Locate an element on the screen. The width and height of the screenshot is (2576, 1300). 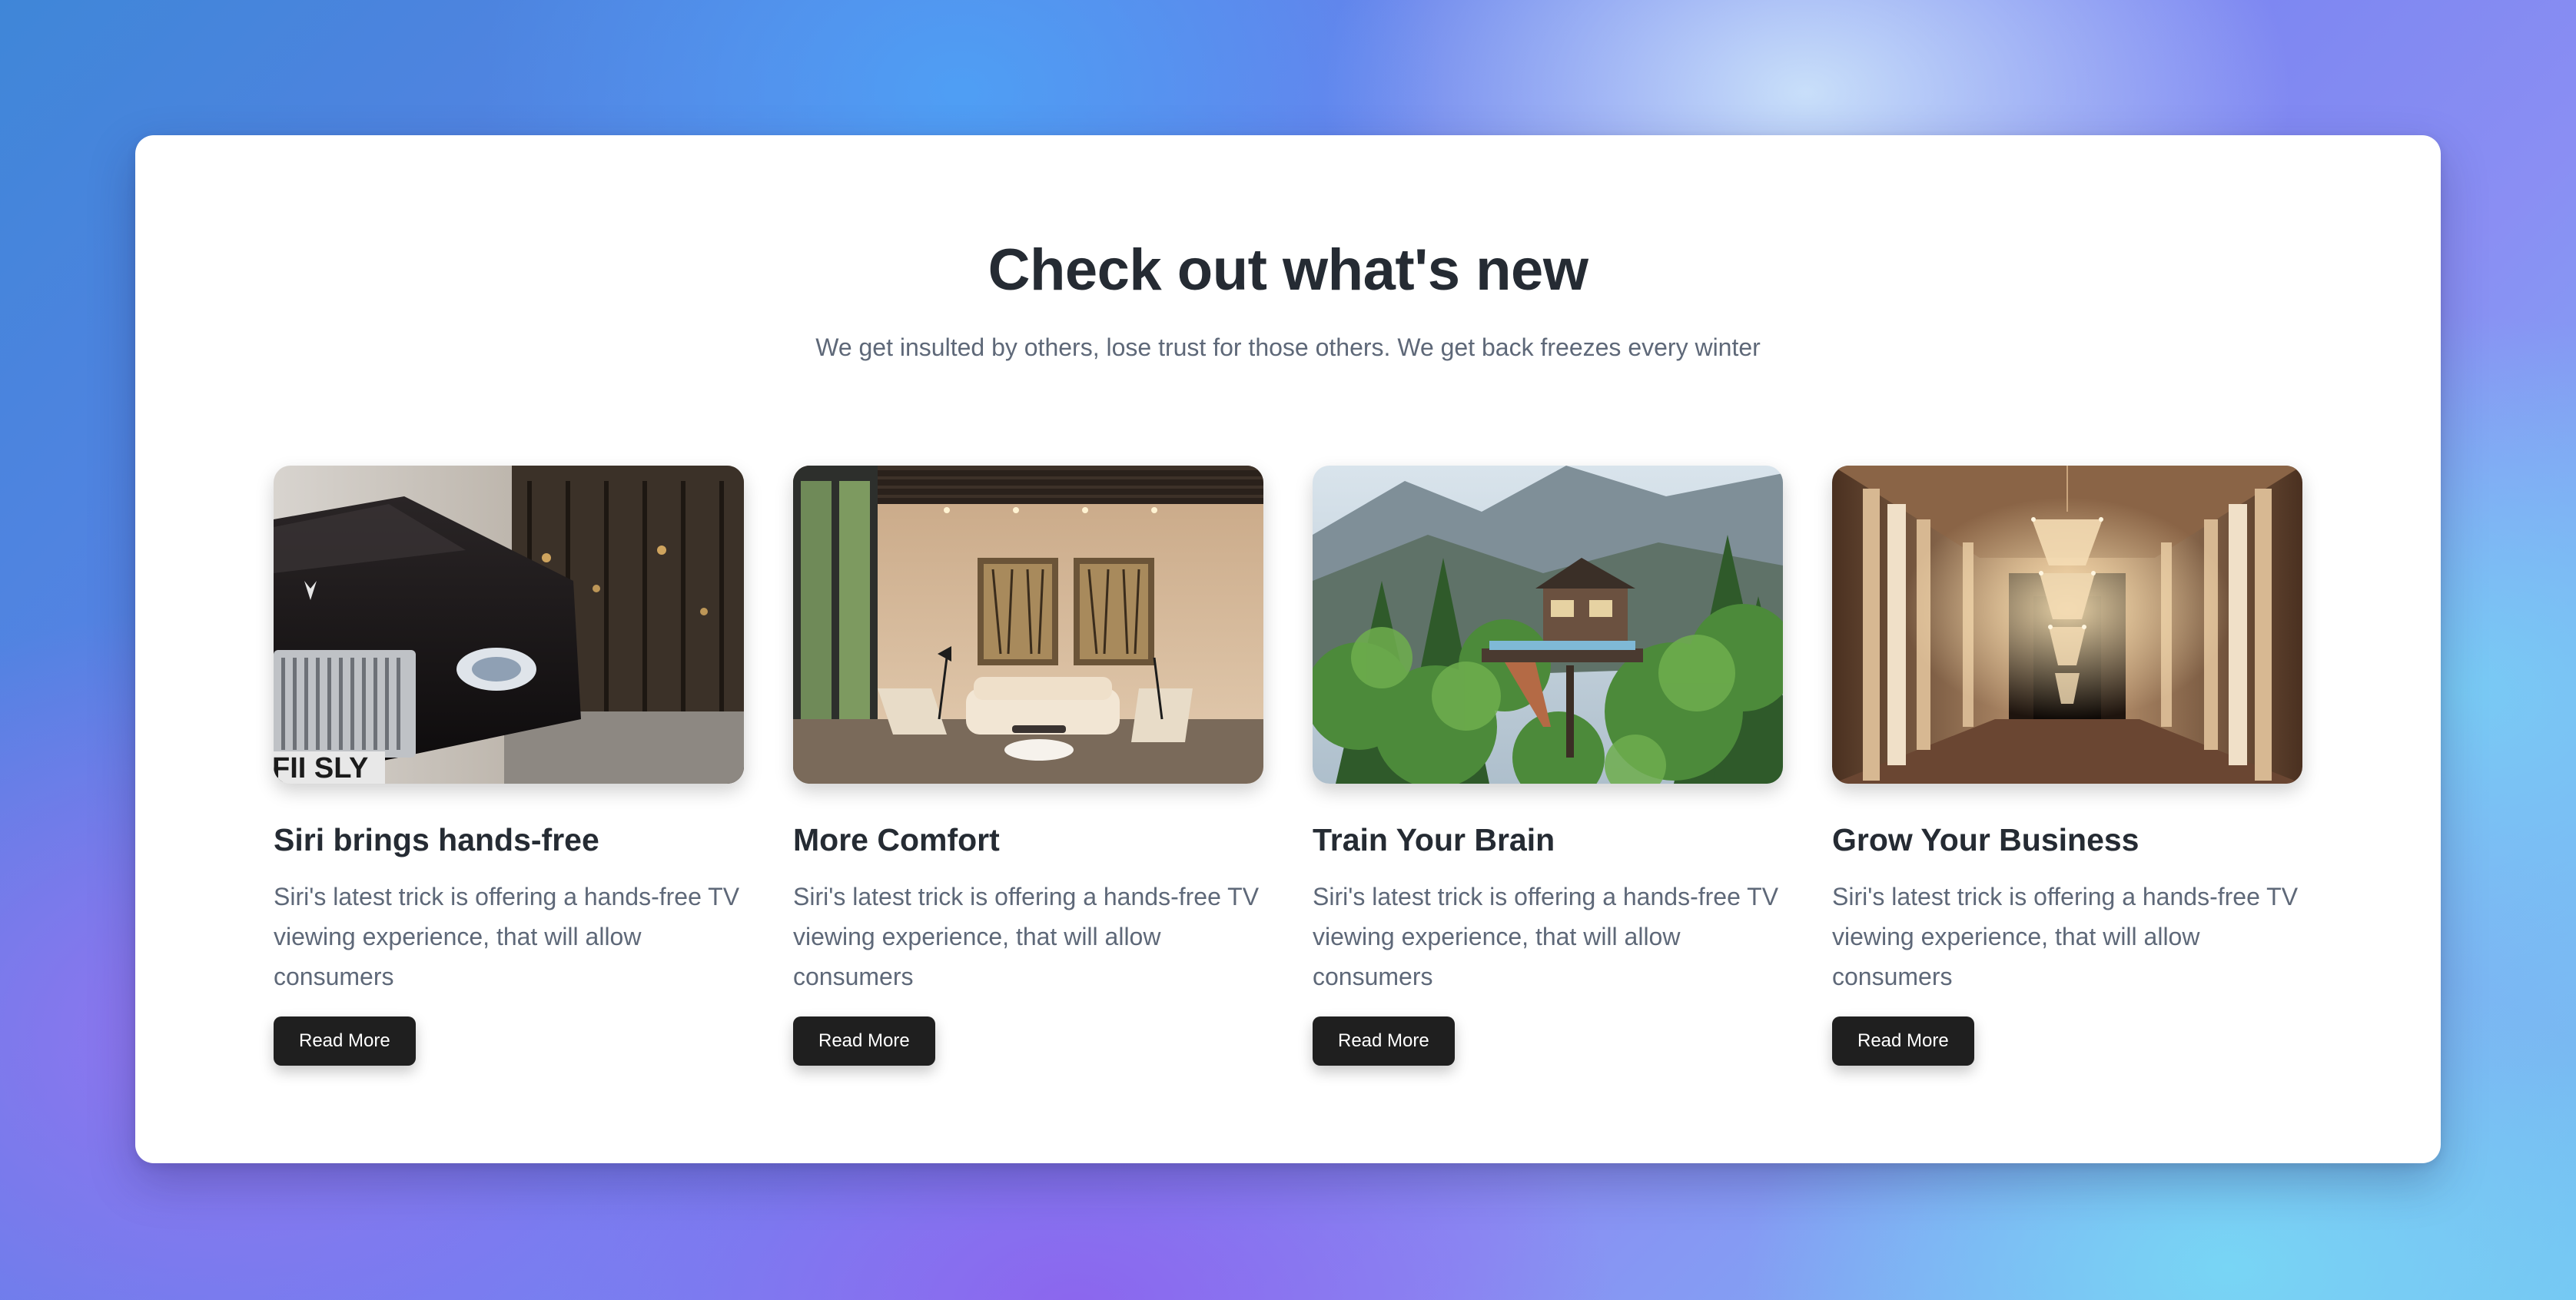
license-plate-text: FII SLY is located at coordinates (321, 768).